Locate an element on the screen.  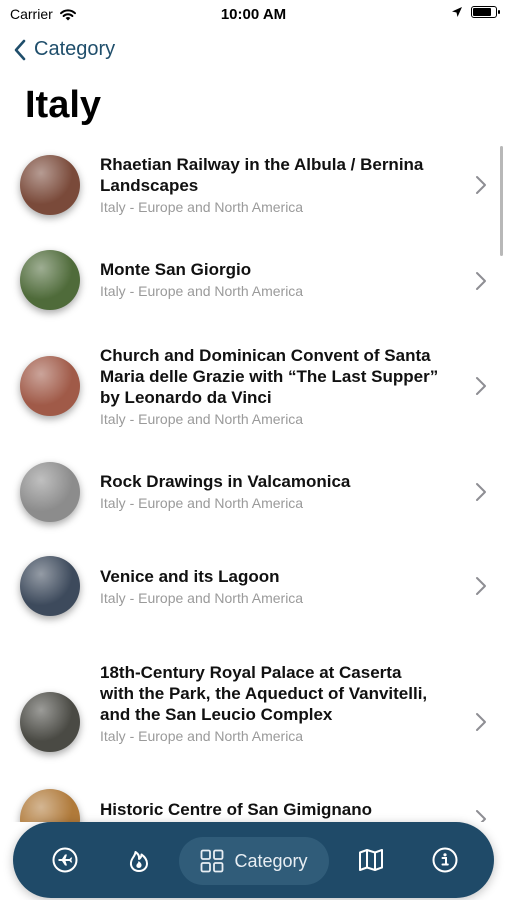
back-button: Category is located at coordinates (64, 49).